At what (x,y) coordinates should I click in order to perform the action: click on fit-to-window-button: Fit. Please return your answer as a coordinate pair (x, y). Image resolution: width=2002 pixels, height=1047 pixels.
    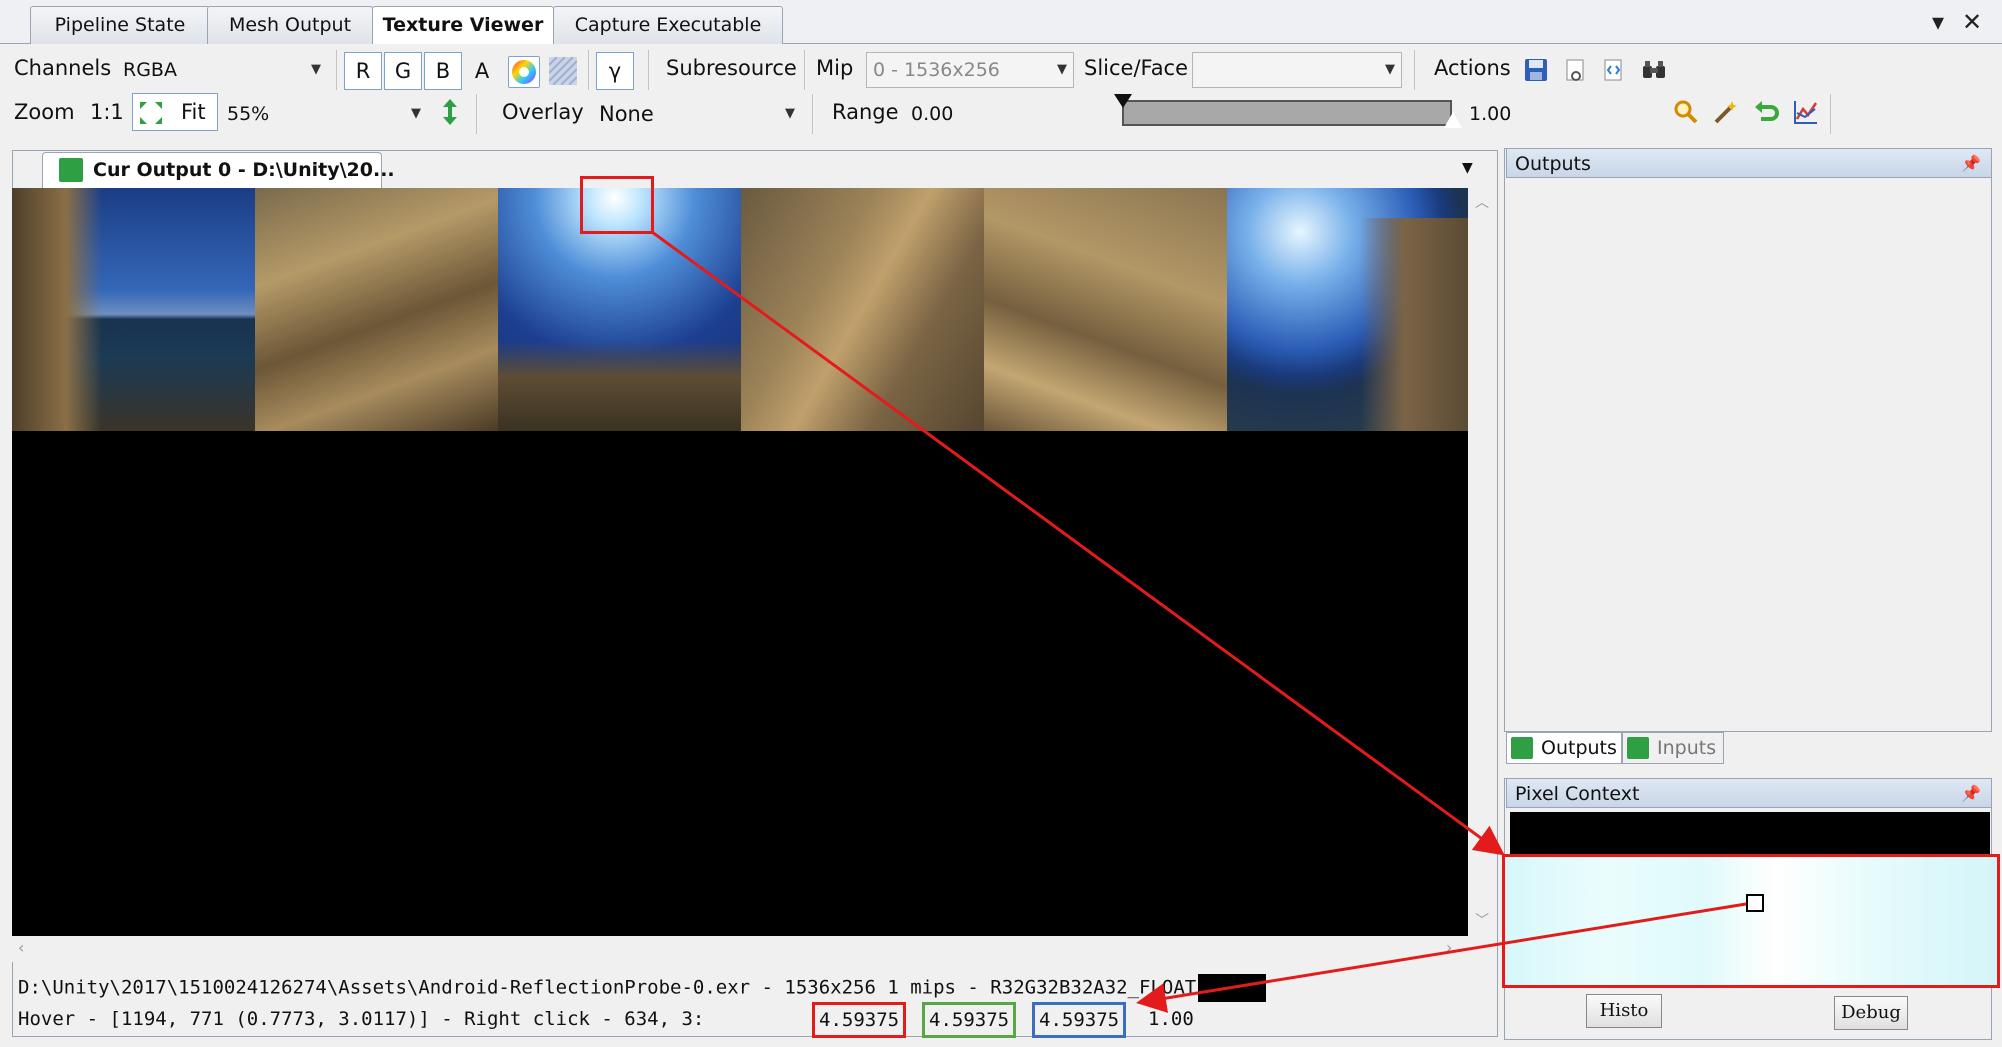
    Looking at the image, I should click on (175, 112).